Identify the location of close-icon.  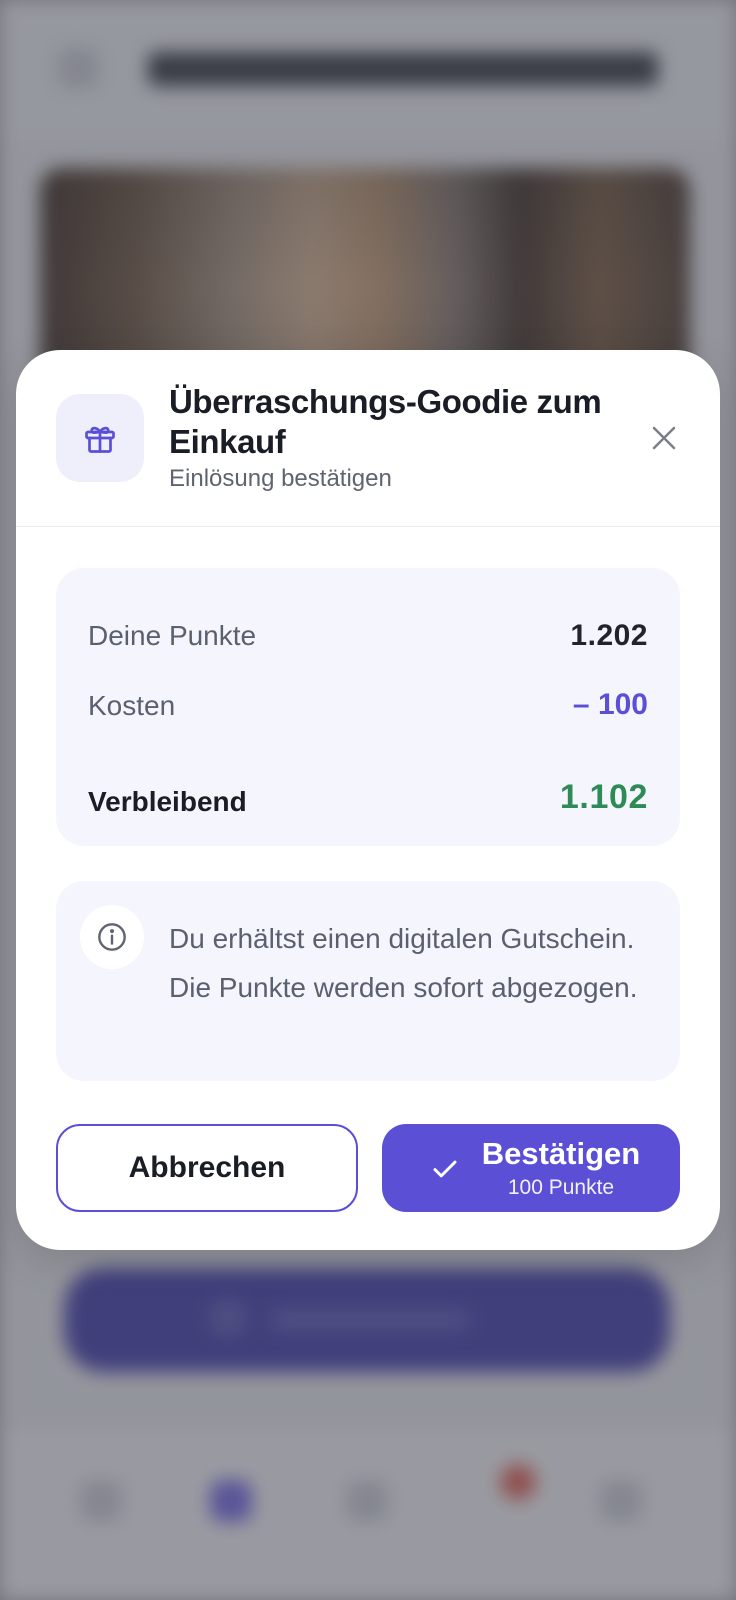
(664, 438).